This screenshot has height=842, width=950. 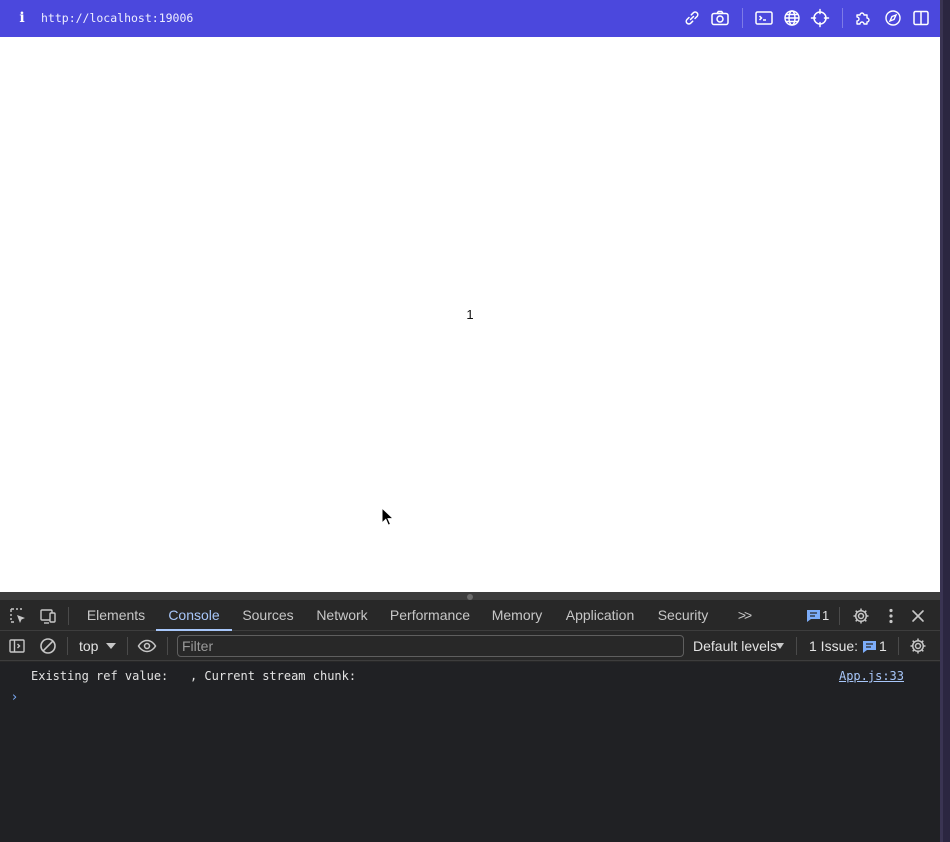 I want to click on more-options-icon, so click(x=891, y=616).